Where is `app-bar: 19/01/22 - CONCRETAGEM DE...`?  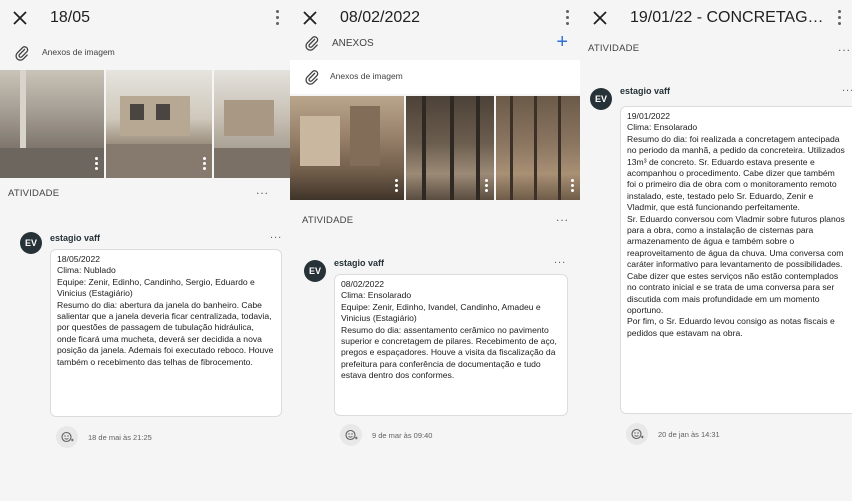 app-bar: 19/01/22 - CONCRETAGEM DE... is located at coordinates (716, 18).